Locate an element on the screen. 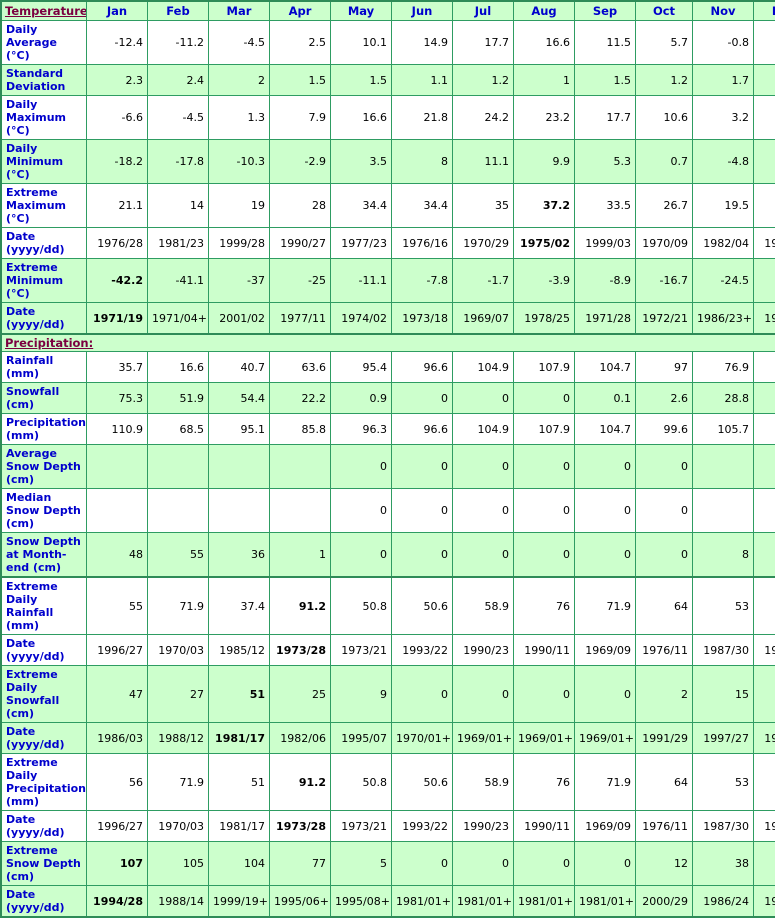 The image size is (775, 918). cell-mar: 1999/28 is located at coordinates (239, 243).